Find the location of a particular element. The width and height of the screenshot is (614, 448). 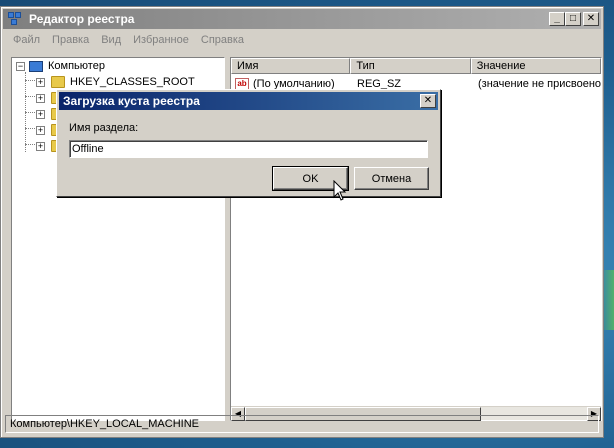

value-data: (значение не присвоено is located at coordinates (540, 84).